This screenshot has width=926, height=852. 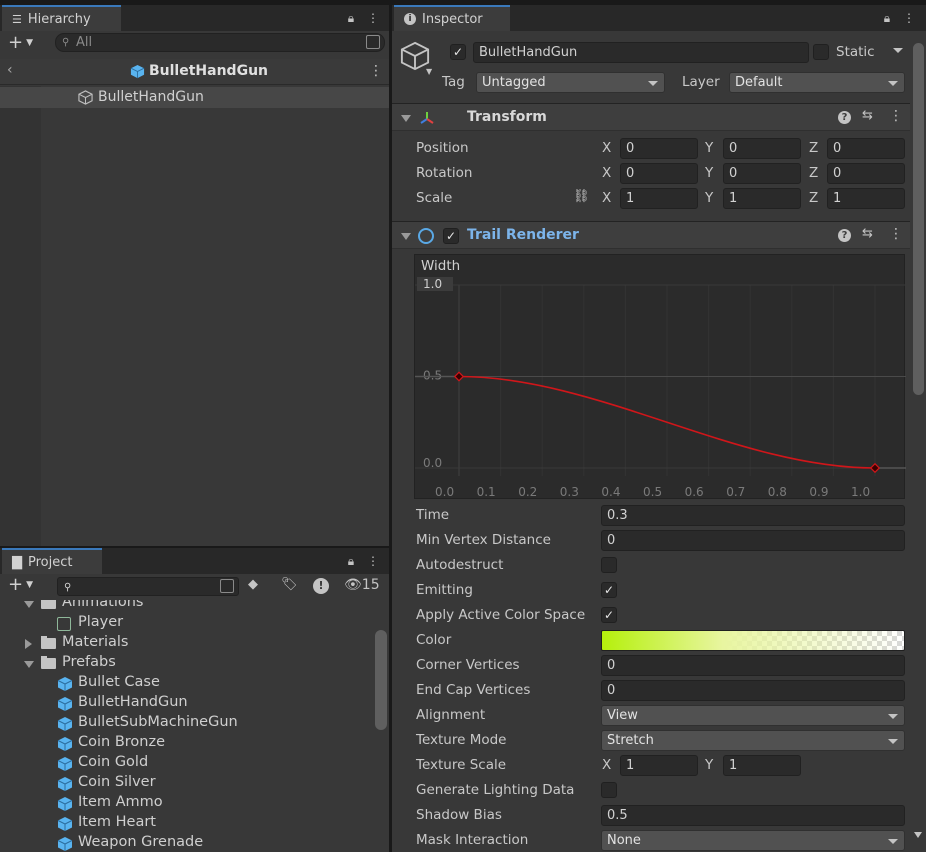 What do you see at coordinates (762, 765) in the screenshot?
I see `texture-scale-y-field: 1` at bounding box center [762, 765].